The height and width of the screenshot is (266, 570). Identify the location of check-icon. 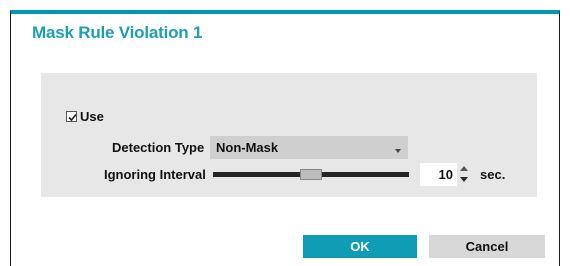
(72, 117).